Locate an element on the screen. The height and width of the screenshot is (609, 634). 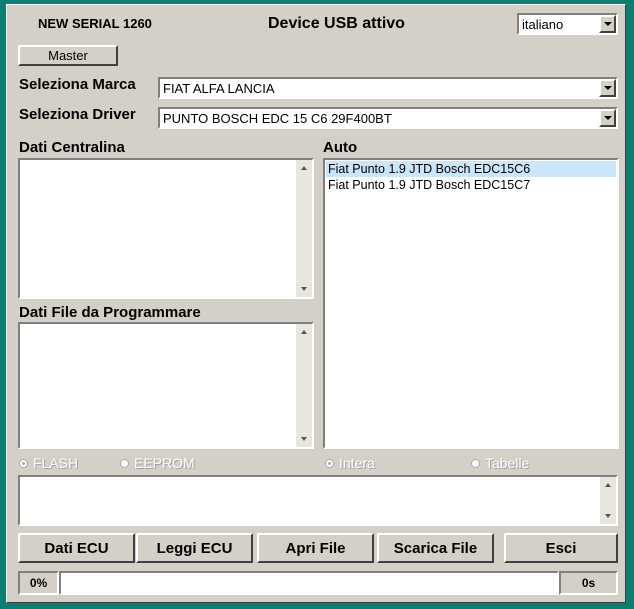
dati-ecu-button: Dati ECU is located at coordinates (76, 548).